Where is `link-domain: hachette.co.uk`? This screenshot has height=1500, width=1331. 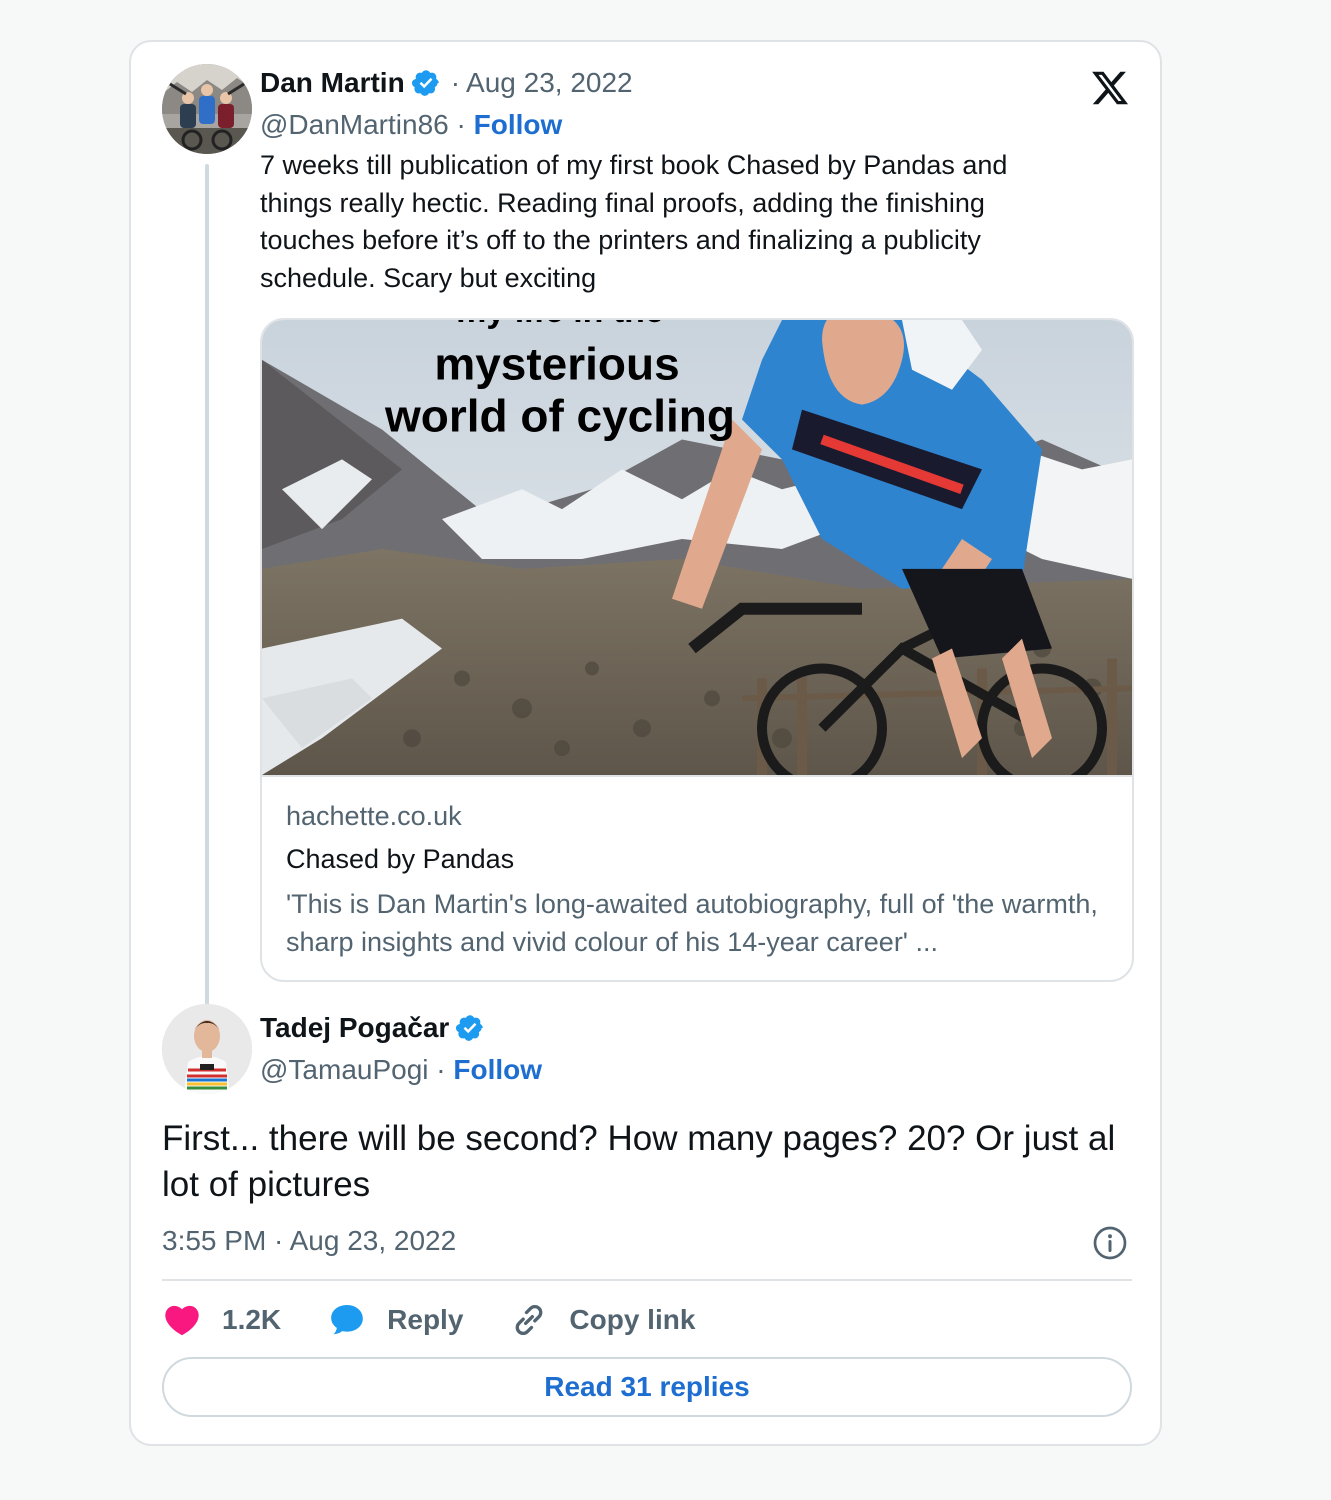
link-domain: hachette.co.uk is located at coordinates (374, 816).